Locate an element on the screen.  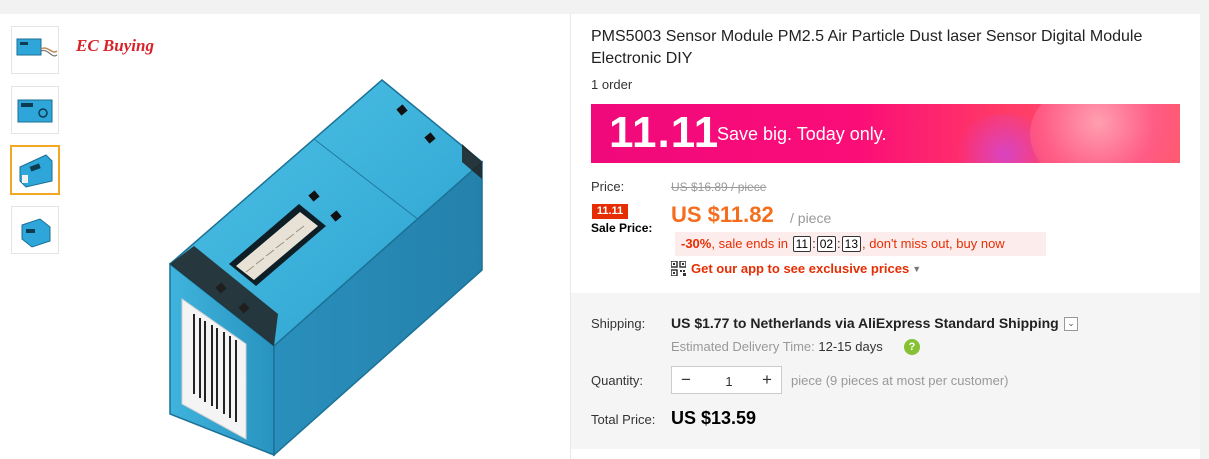
order-count: 1 order is located at coordinates (612, 84).